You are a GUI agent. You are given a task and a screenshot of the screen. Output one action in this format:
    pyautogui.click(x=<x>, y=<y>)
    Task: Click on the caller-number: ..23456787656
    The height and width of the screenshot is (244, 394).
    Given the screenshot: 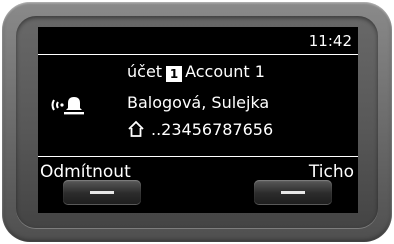 What is the action you would take?
    pyautogui.click(x=212, y=129)
    